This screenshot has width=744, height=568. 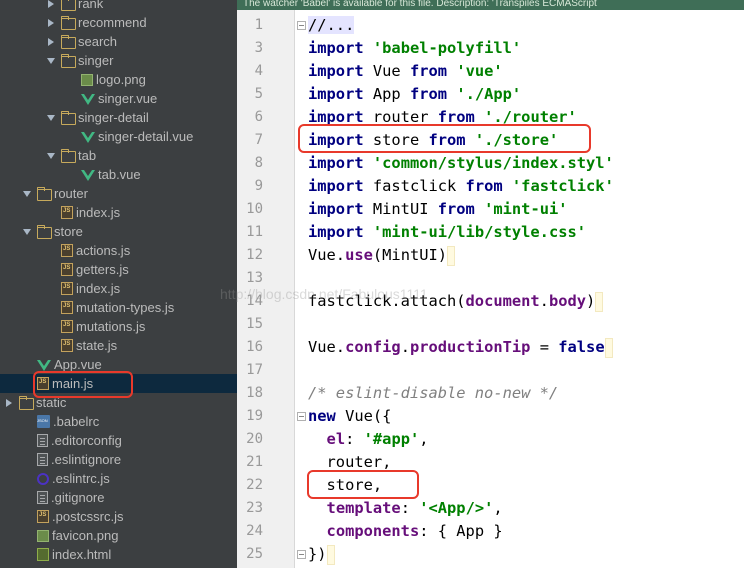 I want to click on code-line: Vue.config.productionTip = false, so click(x=460, y=347).